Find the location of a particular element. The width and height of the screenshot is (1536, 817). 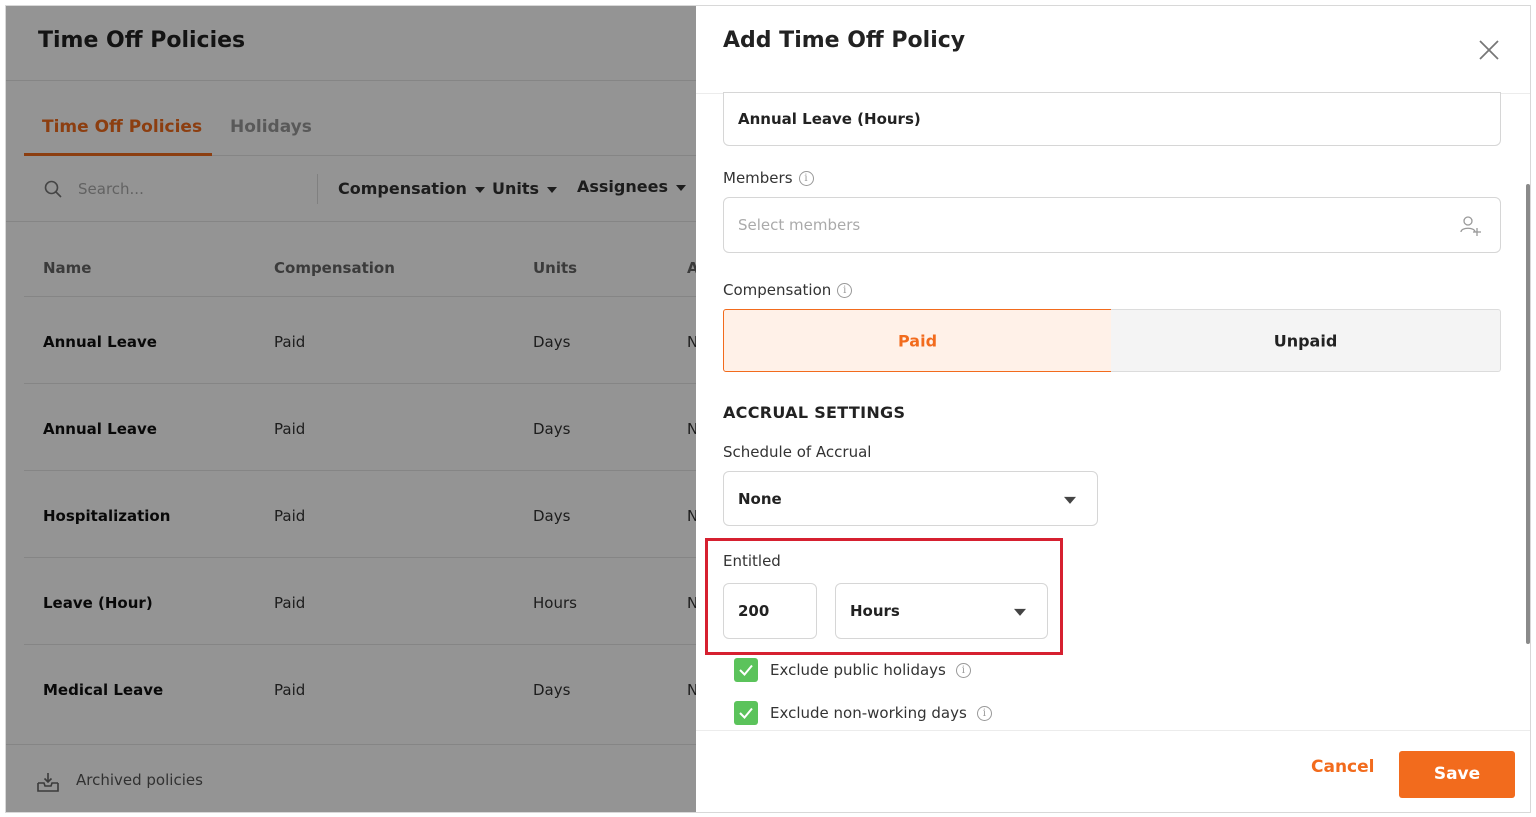

policy-name-field: Annual Leave (Hours) is located at coordinates (1112, 119).